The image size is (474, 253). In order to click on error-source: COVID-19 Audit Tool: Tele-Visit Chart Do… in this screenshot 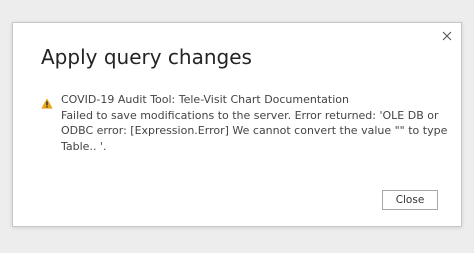, I will do `click(205, 99)`.